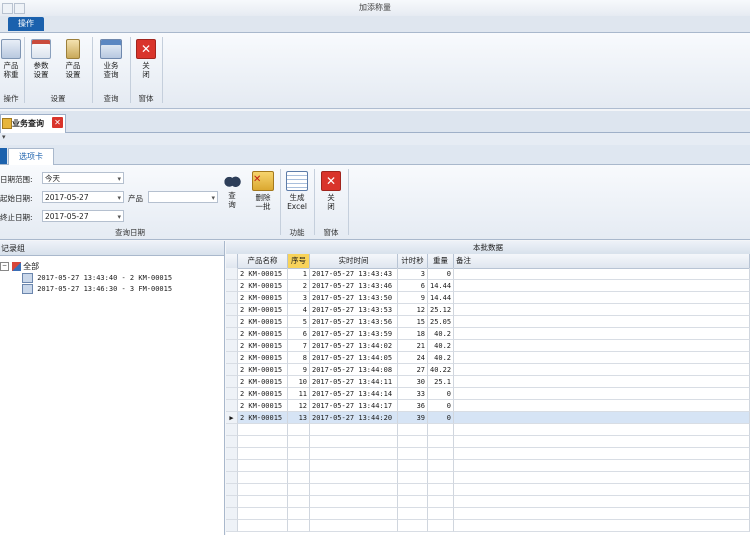 This screenshot has height=535, width=750. I want to click on table-row: 2 KM-00015 8 2017-05-27 13:44:05 24 40.2, so click(488, 358).